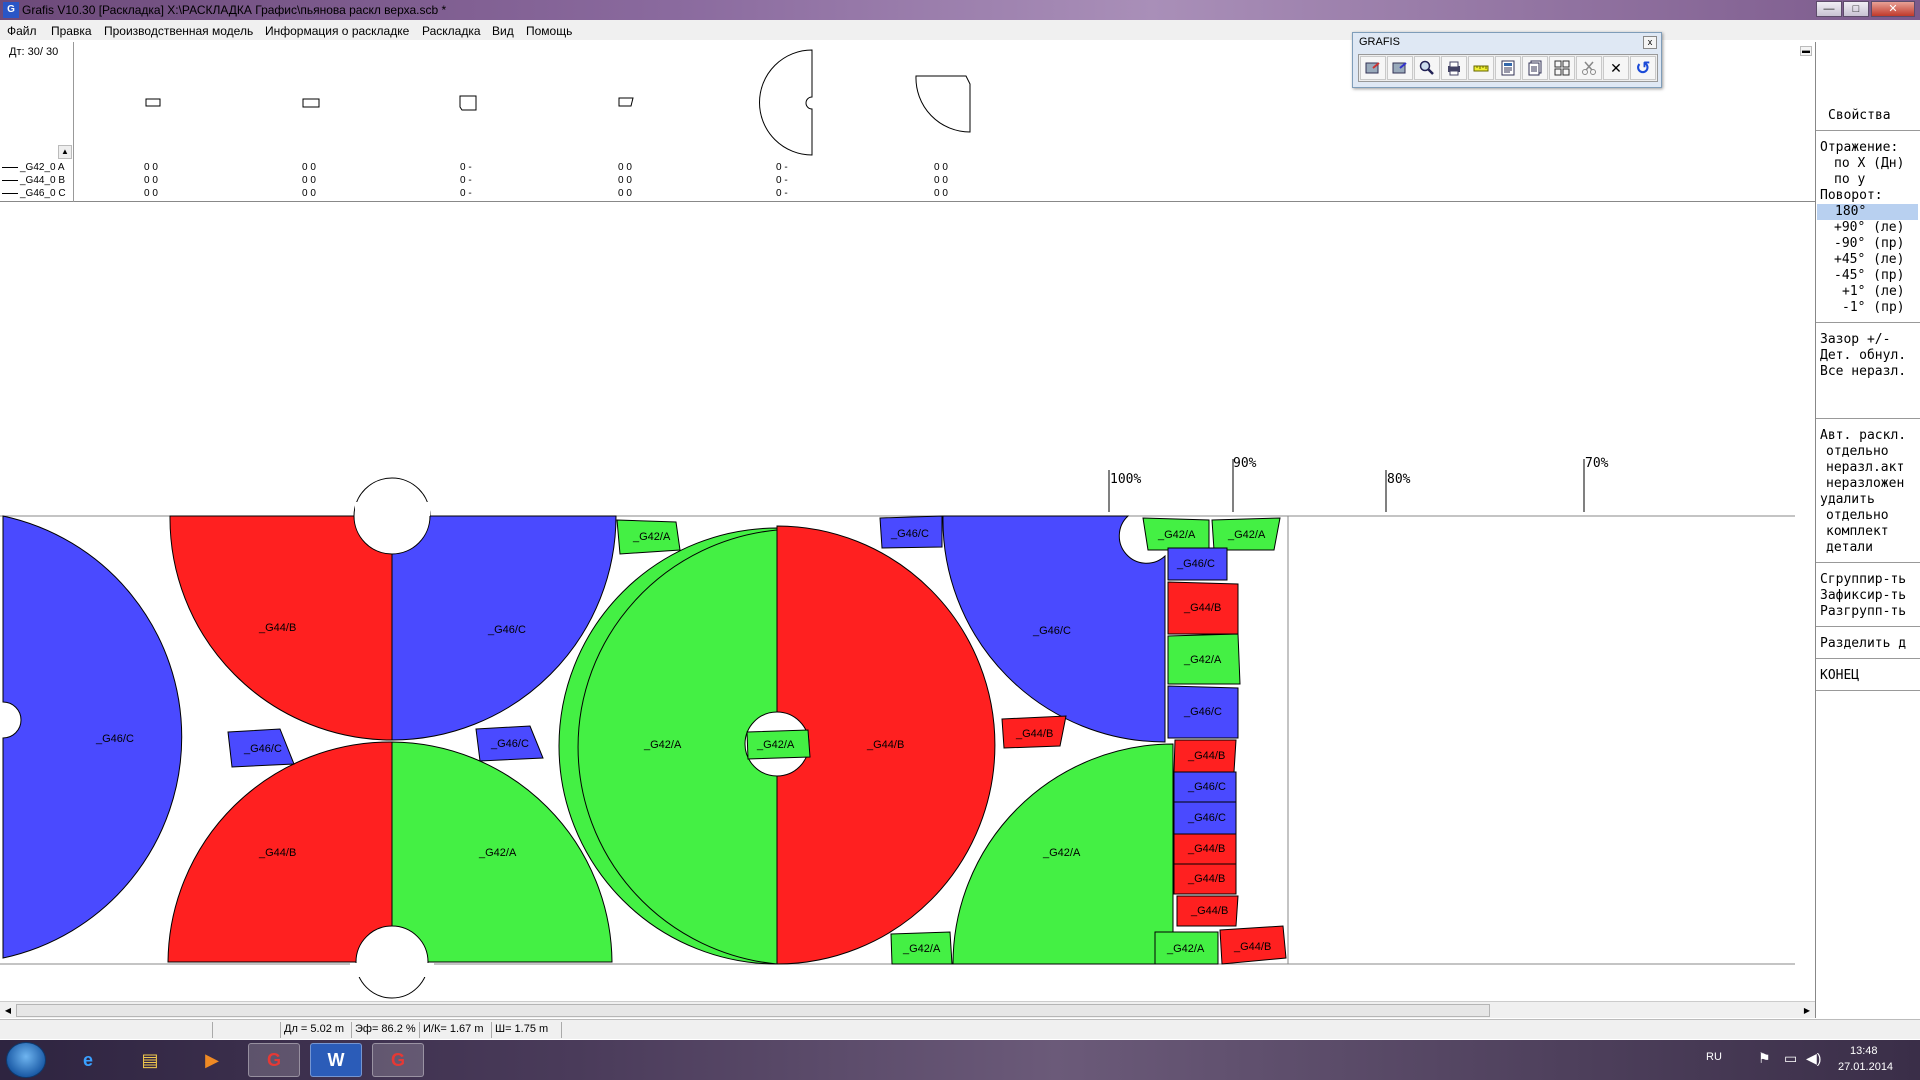 Image resolution: width=1920 pixels, height=1080 pixels. Describe the element at coordinates (88, 1060) in the screenshot. I see `internet-explorer-icon: e` at that location.